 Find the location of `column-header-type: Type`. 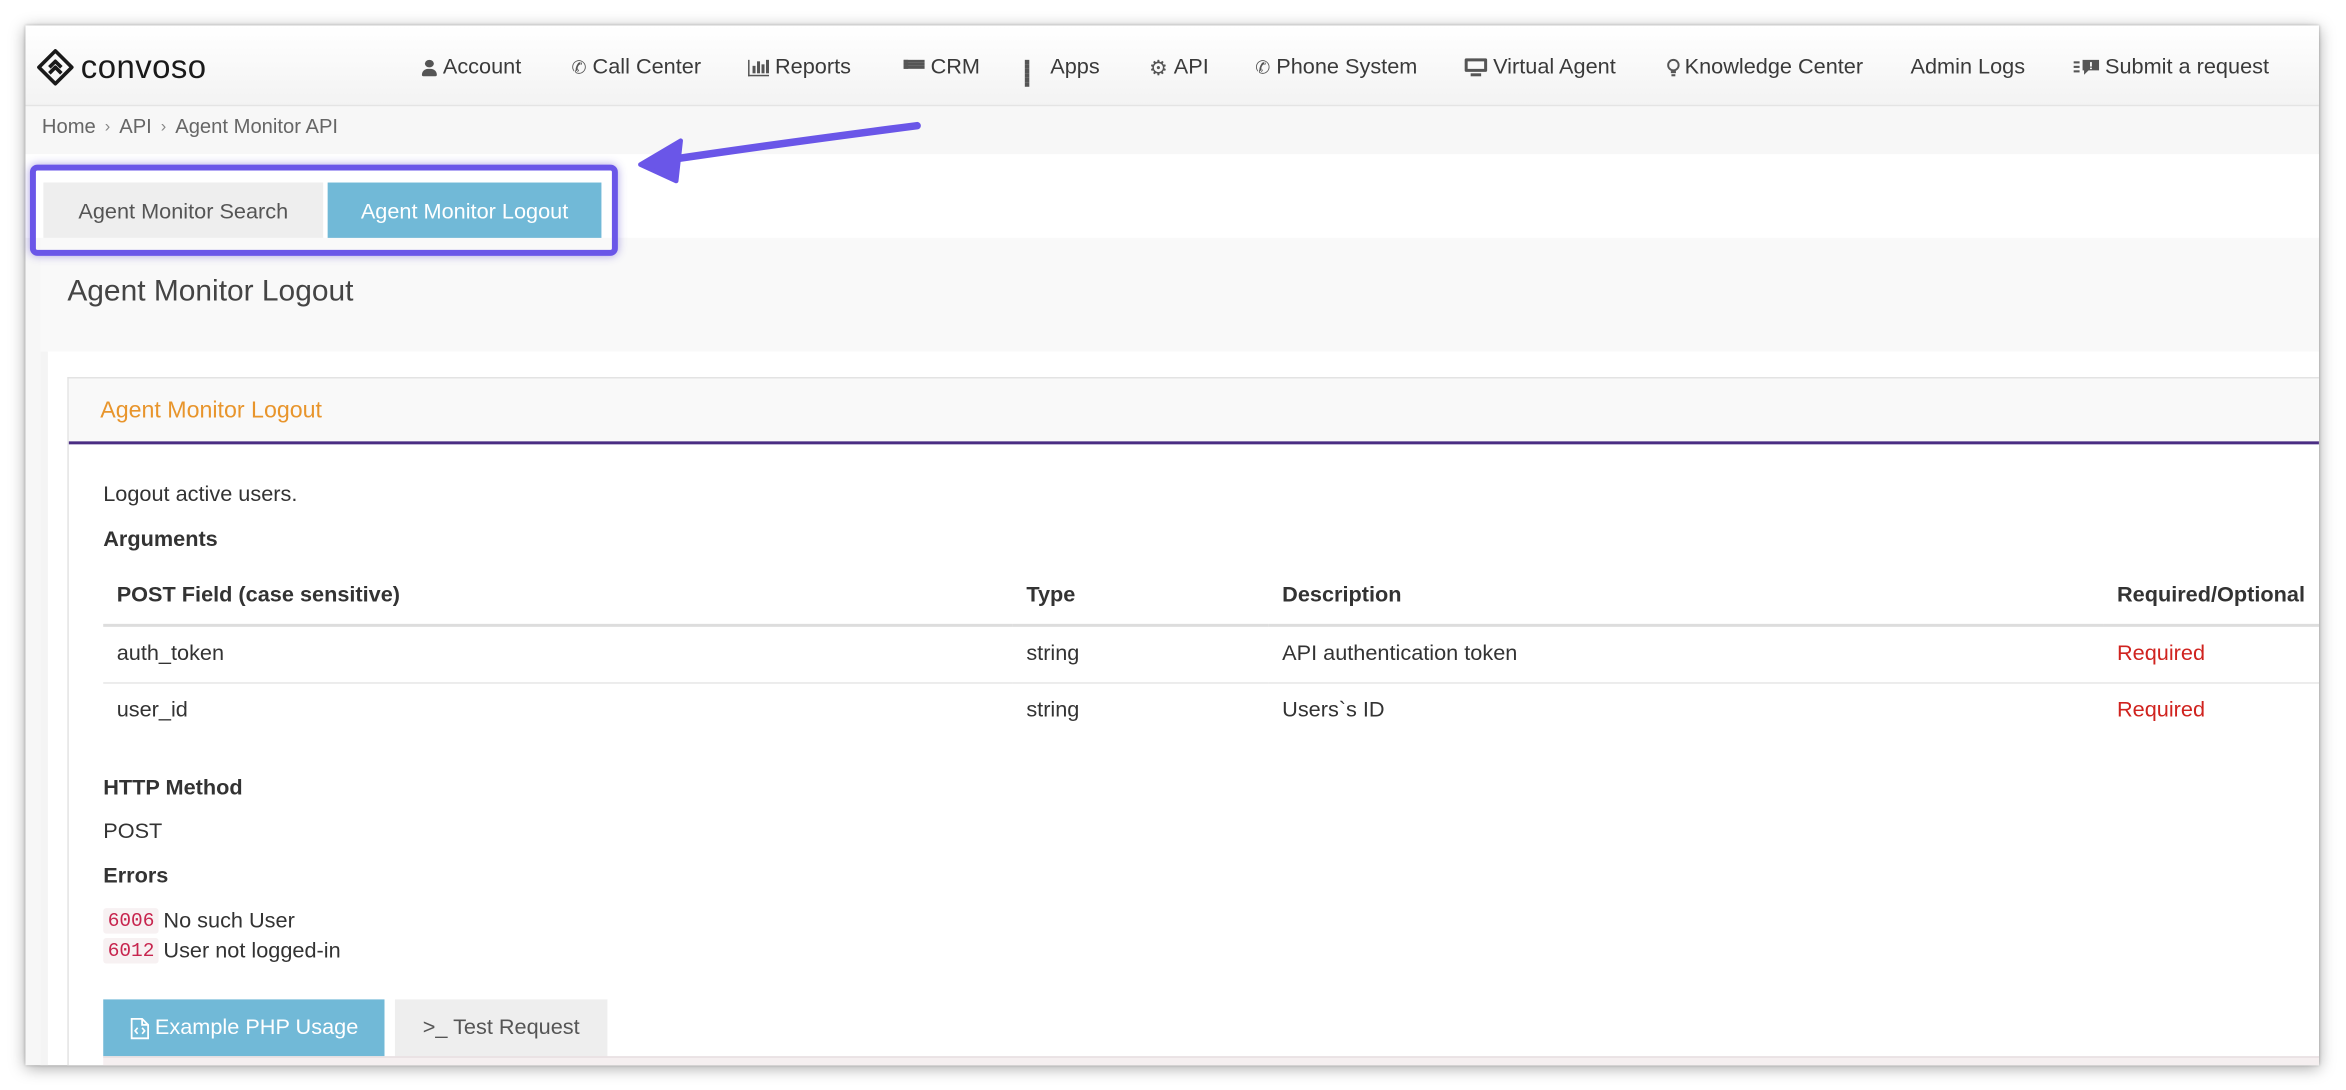

column-header-type: Type is located at coordinates (1140, 597).